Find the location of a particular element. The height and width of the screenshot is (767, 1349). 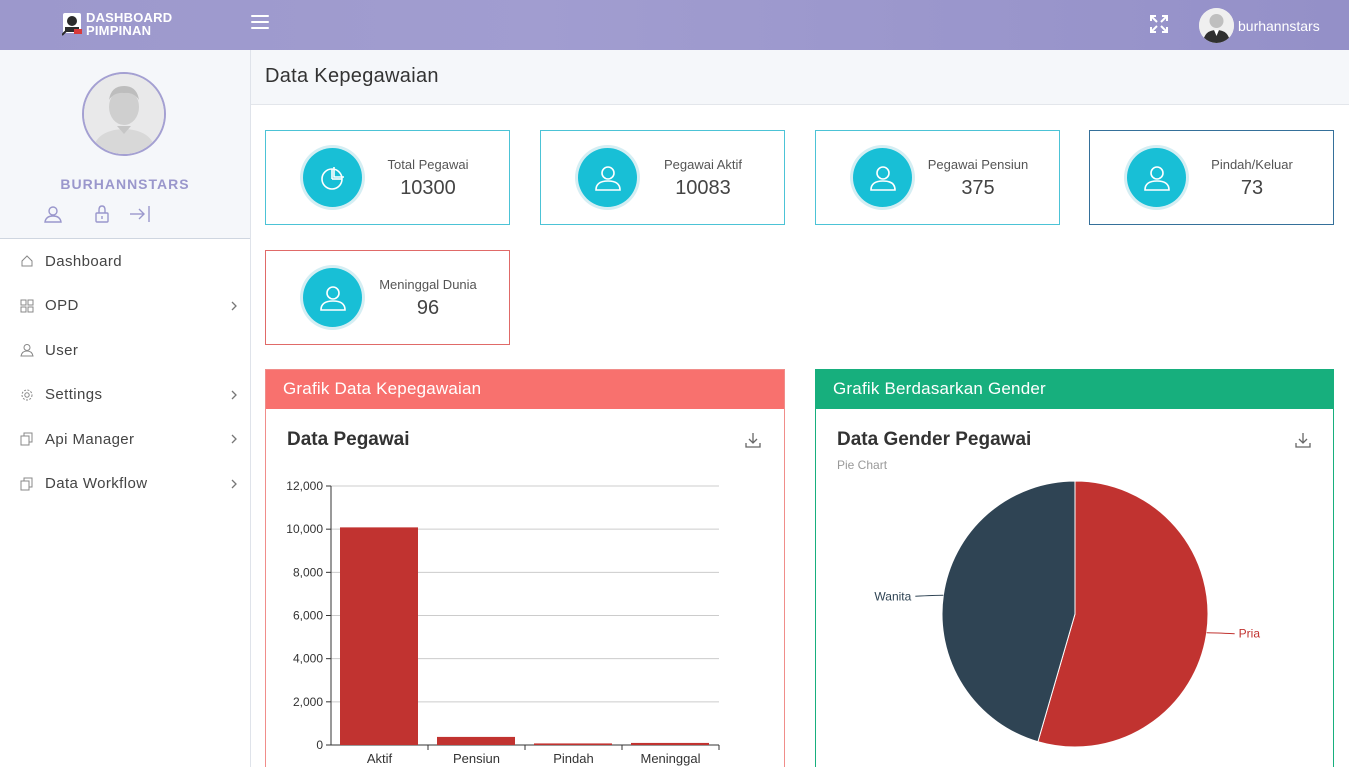

gear-icon is located at coordinates (27, 395).